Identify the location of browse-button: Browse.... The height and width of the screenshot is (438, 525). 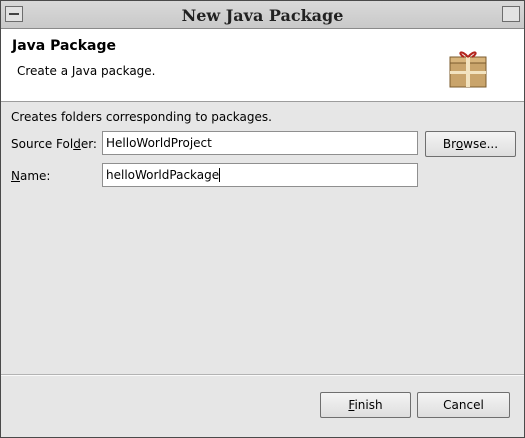
(470, 144).